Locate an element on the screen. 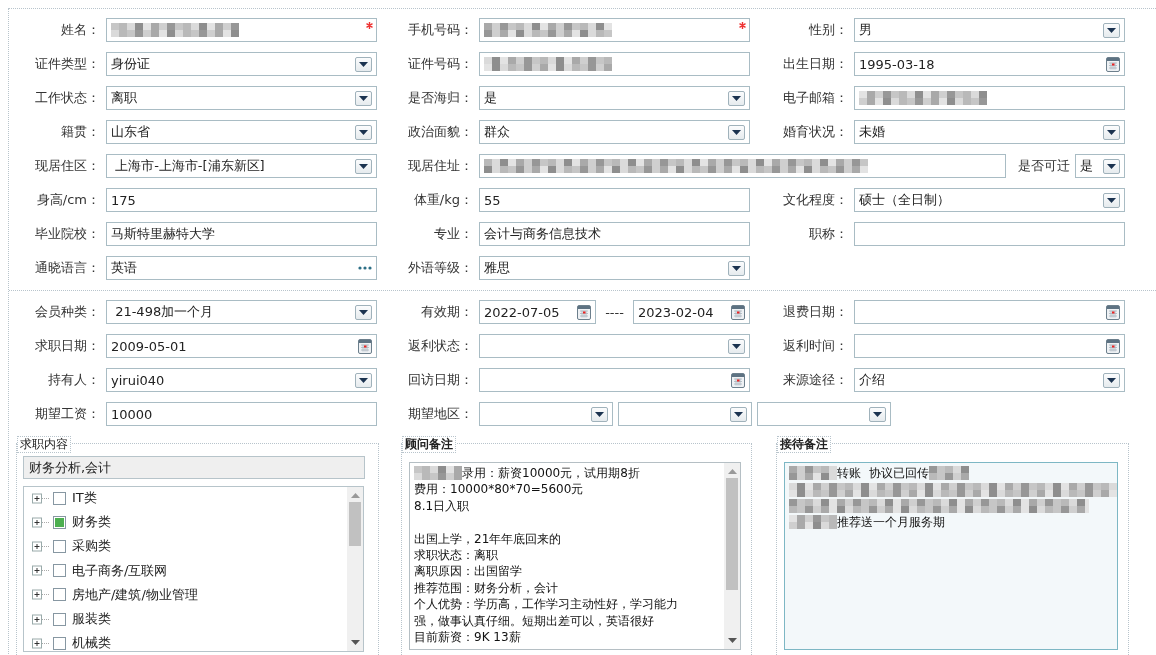 This screenshot has width=1156, height=655. select-field: yirui040 is located at coordinates (241, 380).